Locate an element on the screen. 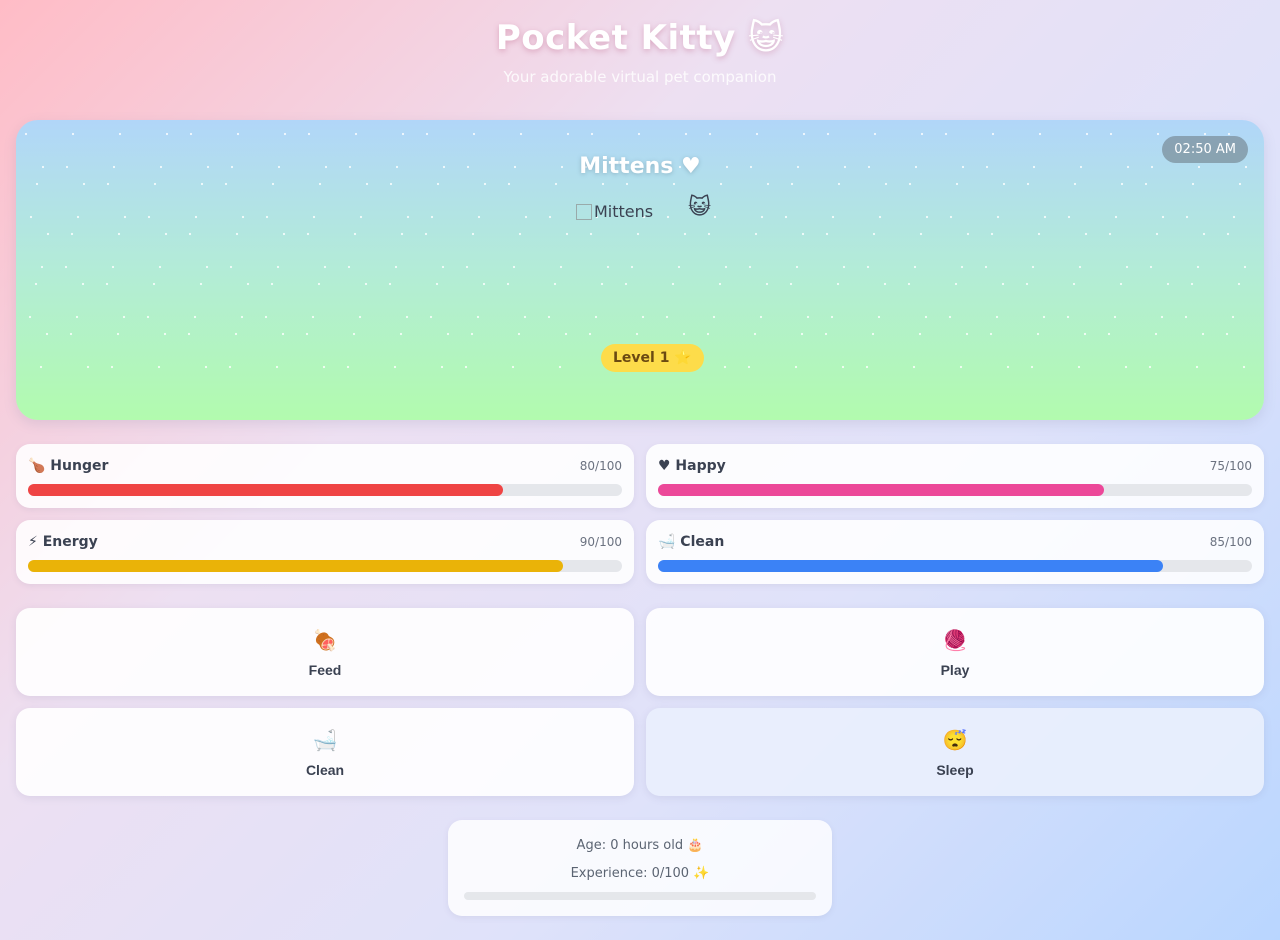 The width and height of the screenshot is (1280, 940). feed-button-label: Feed is located at coordinates (325, 670).